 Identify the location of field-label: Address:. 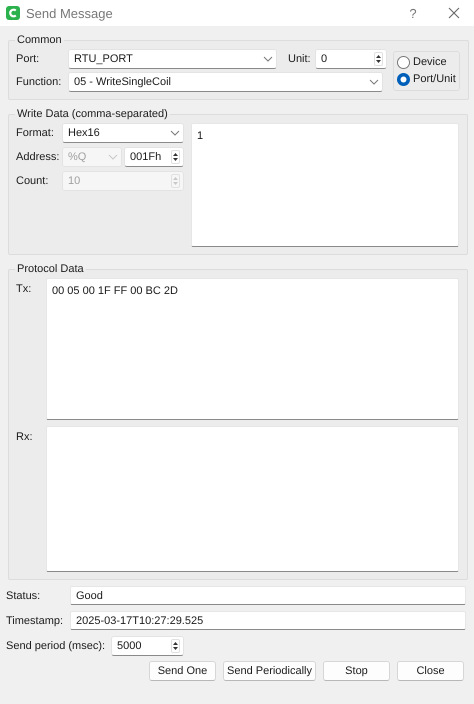
(38, 157).